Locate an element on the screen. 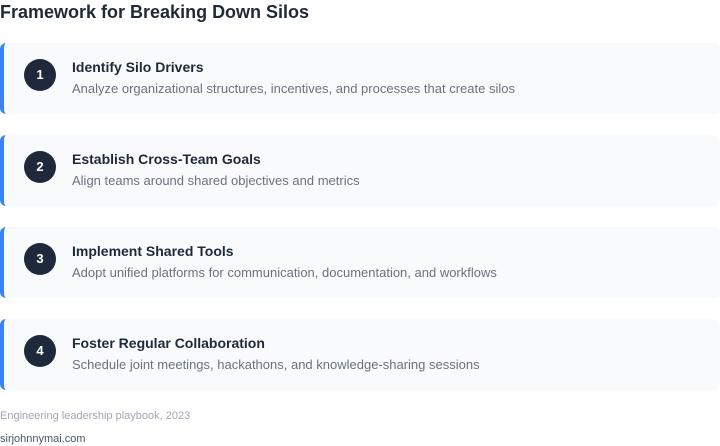  step-title: Implement Shared Tools is located at coordinates (153, 251).